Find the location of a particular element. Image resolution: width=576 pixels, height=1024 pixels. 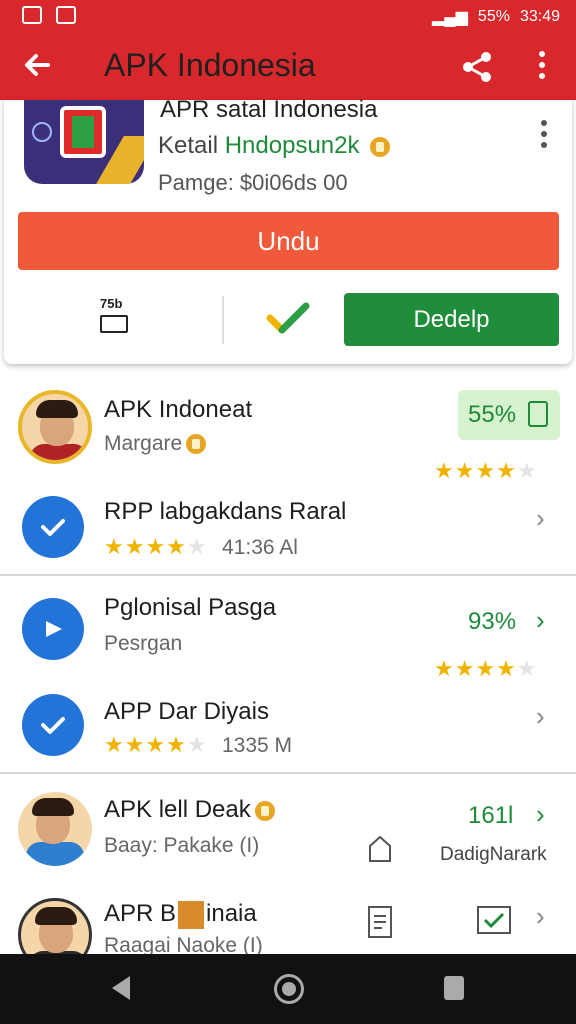

verified-check-icon is located at coordinates (288, 318).